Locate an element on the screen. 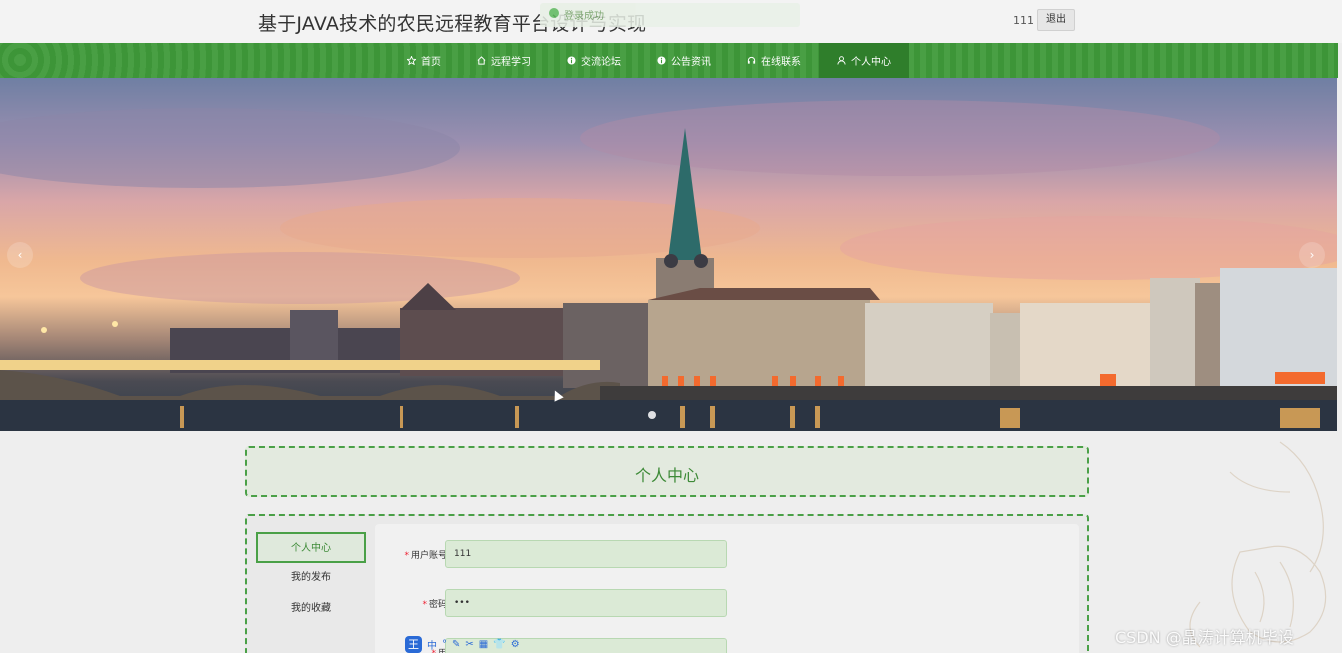 Image resolution: width=1342 pixels, height=653 pixels. side-item-personal-center: 个人中心 is located at coordinates (311, 547).